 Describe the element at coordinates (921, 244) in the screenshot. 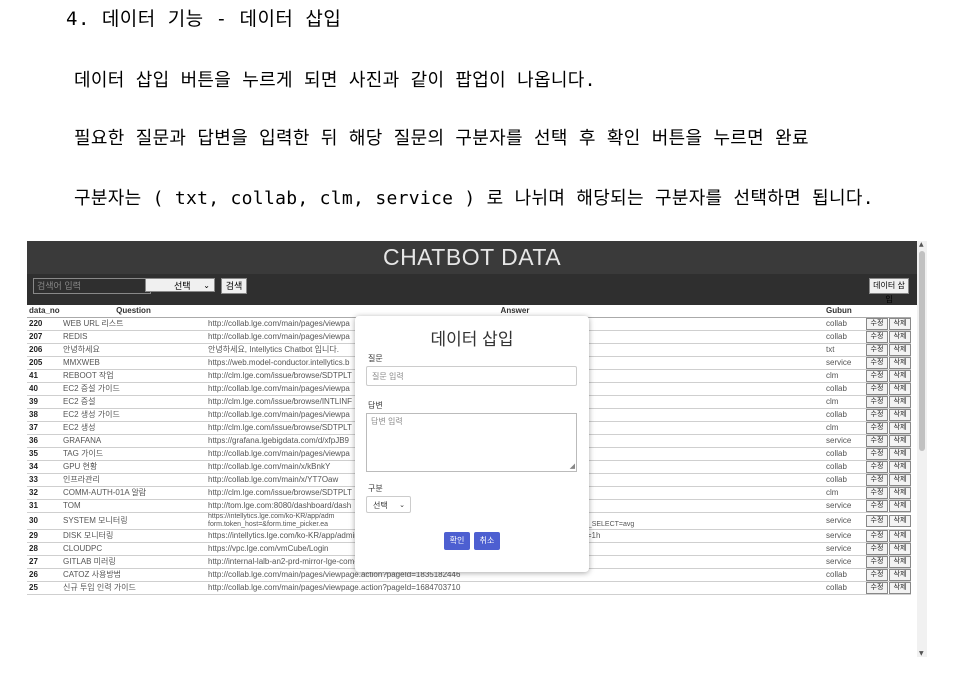

I see `scroll-up-arrow-icon: ▲` at that location.